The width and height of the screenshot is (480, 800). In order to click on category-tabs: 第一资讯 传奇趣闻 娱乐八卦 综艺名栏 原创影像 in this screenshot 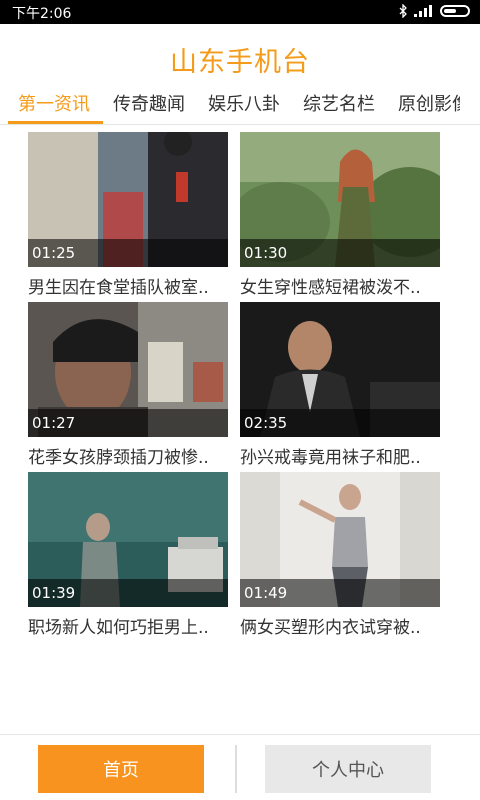, I will do `click(230, 104)`.